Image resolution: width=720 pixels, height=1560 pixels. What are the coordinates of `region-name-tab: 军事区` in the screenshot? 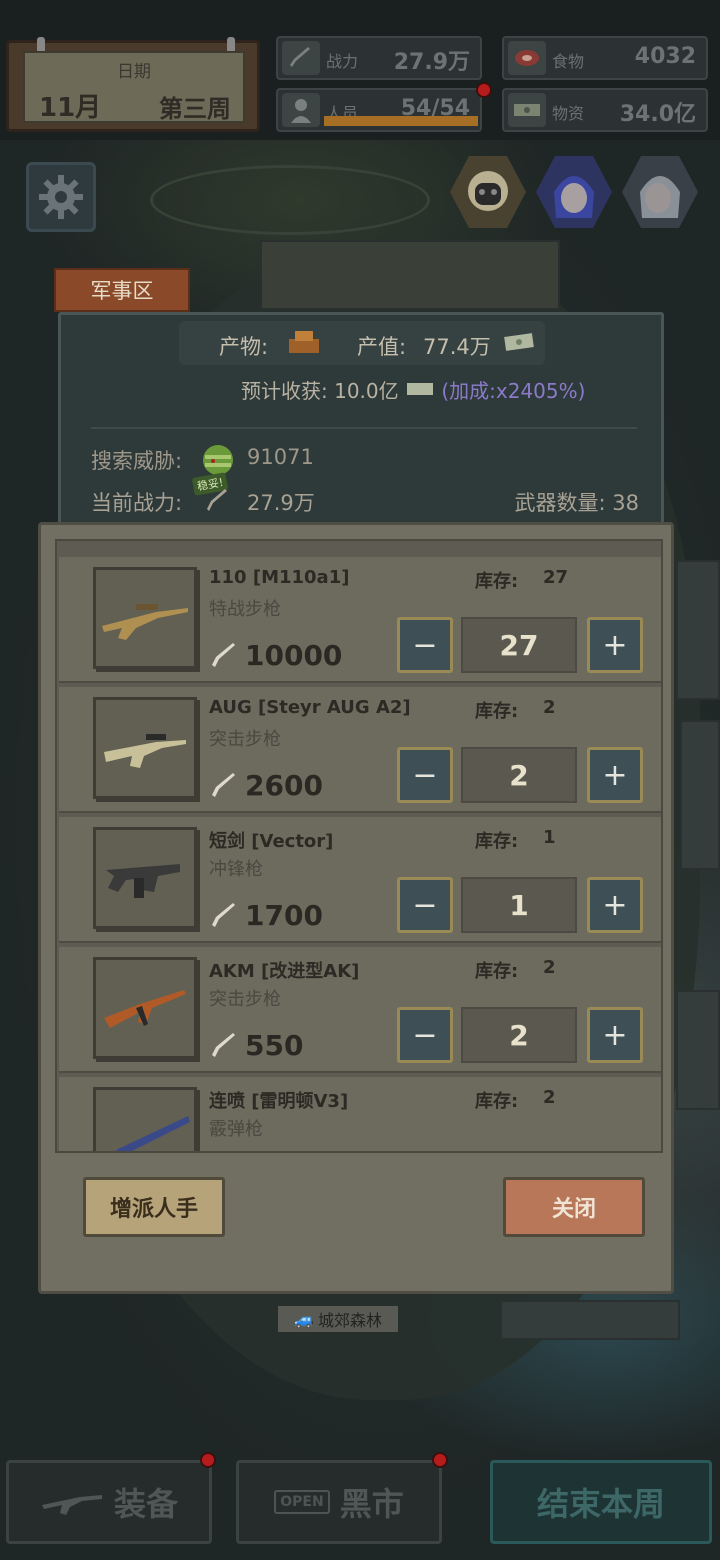 It's located at (122, 290).